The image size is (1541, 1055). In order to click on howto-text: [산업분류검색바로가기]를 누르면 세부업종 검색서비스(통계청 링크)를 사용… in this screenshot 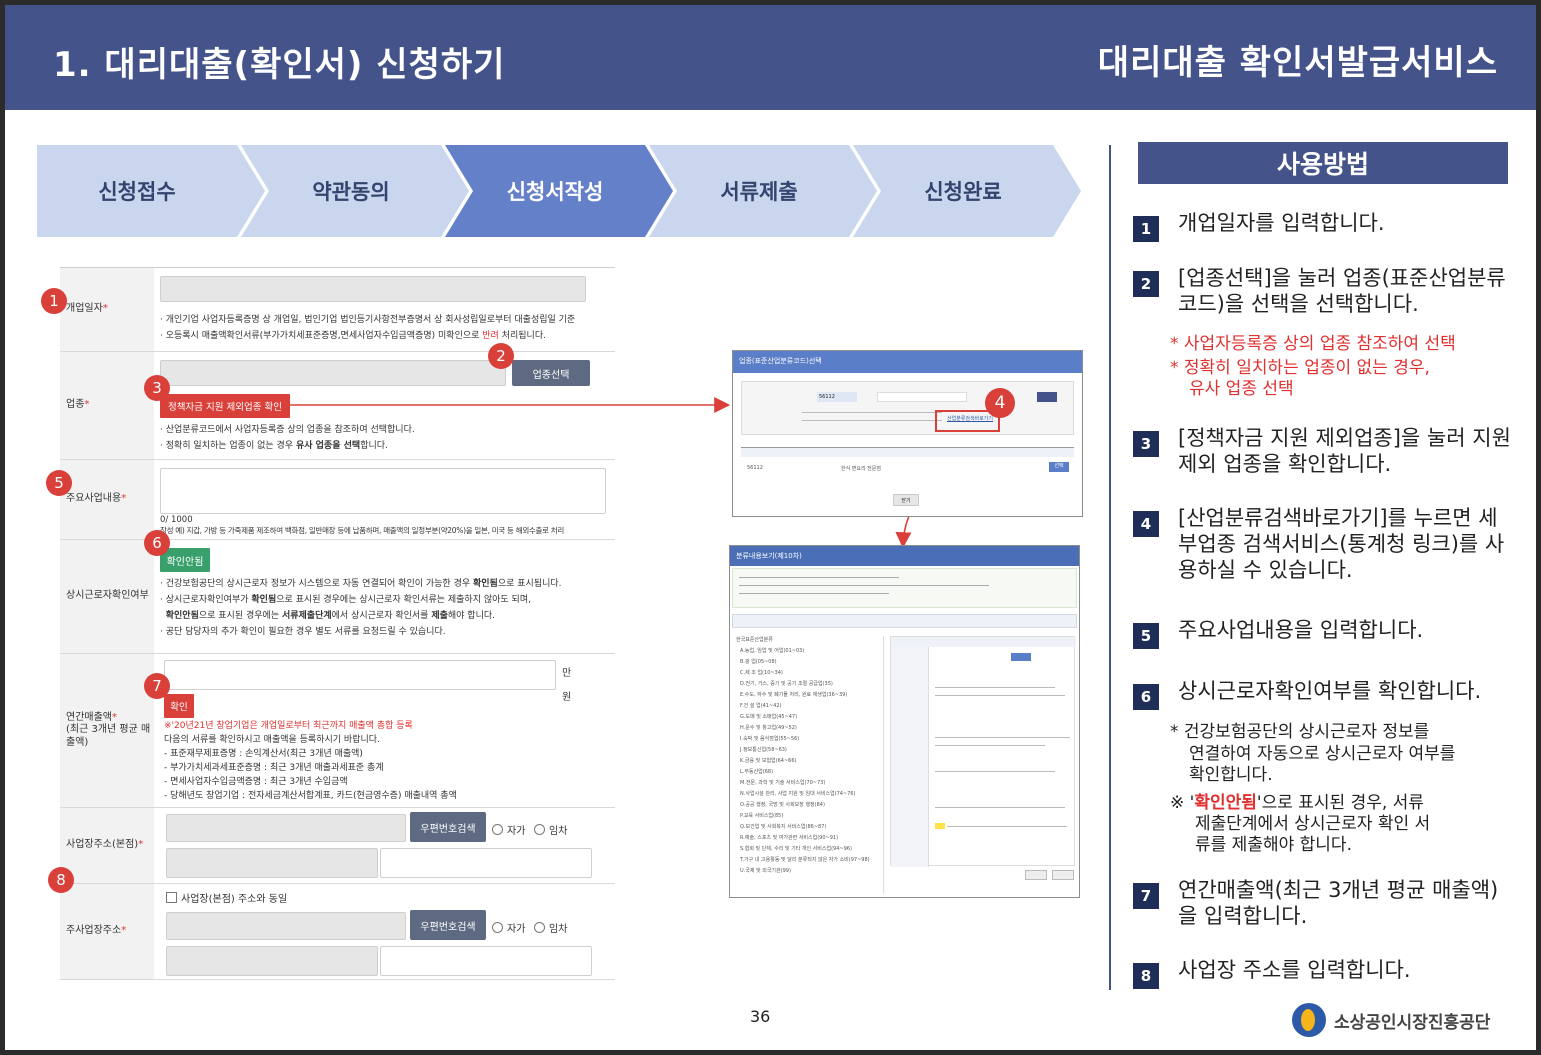, I will do `click(1341, 544)`.